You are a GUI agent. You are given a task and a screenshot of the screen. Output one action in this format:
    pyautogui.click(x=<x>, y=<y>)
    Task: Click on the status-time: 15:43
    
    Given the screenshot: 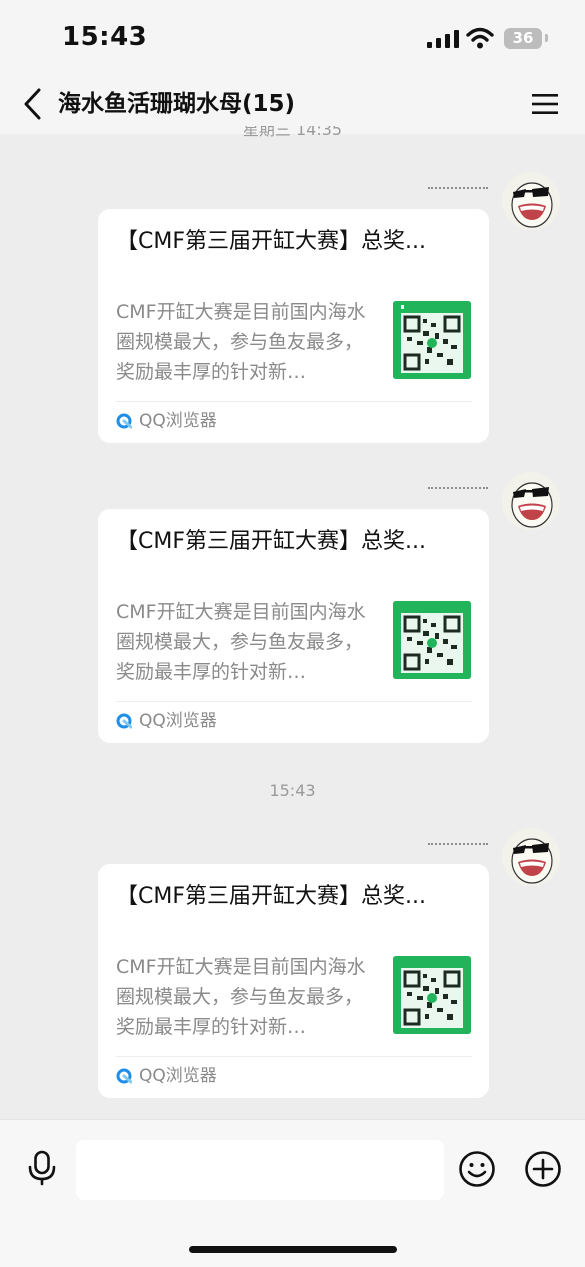 What is the action you would take?
    pyautogui.click(x=105, y=37)
    